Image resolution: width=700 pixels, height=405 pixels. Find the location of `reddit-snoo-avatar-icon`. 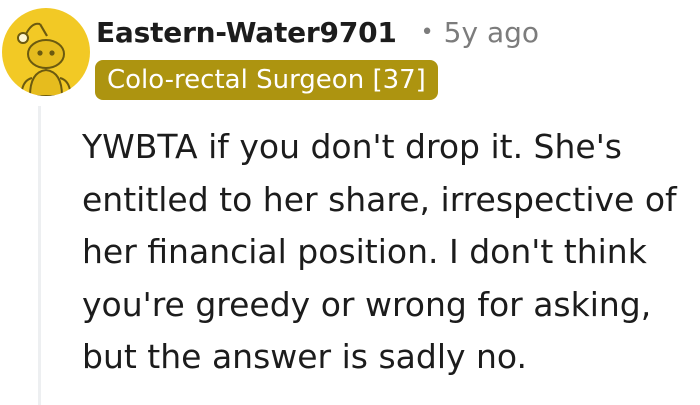

reddit-snoo-avatar-icon is located at coordinates (44, 59).